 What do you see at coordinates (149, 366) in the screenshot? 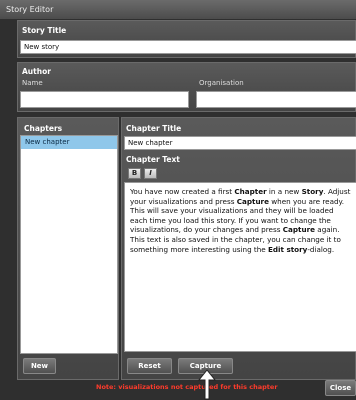
I see `reset-button: Reset` at bounding box center [149, 366].